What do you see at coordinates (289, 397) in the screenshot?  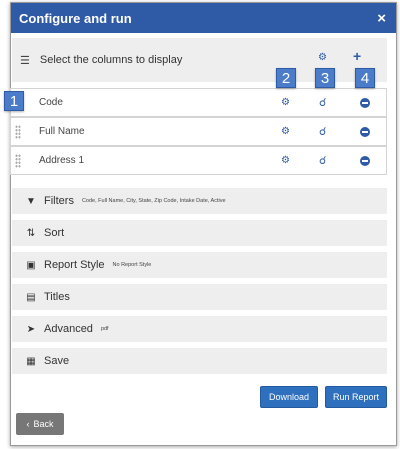 I see `download-button: Download` at bounding box center [289, 397].